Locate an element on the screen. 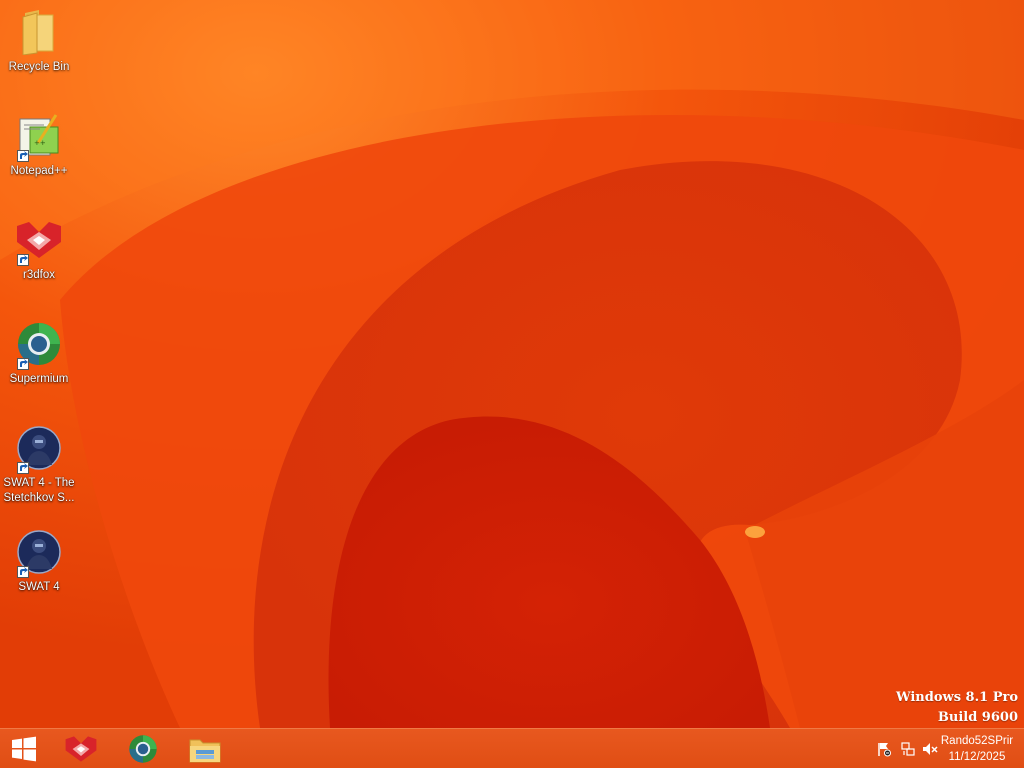 This screenshot has width=1024, height=769. desktop-icon-swat4: SWAT 4 is located at coordinates (39, 572).